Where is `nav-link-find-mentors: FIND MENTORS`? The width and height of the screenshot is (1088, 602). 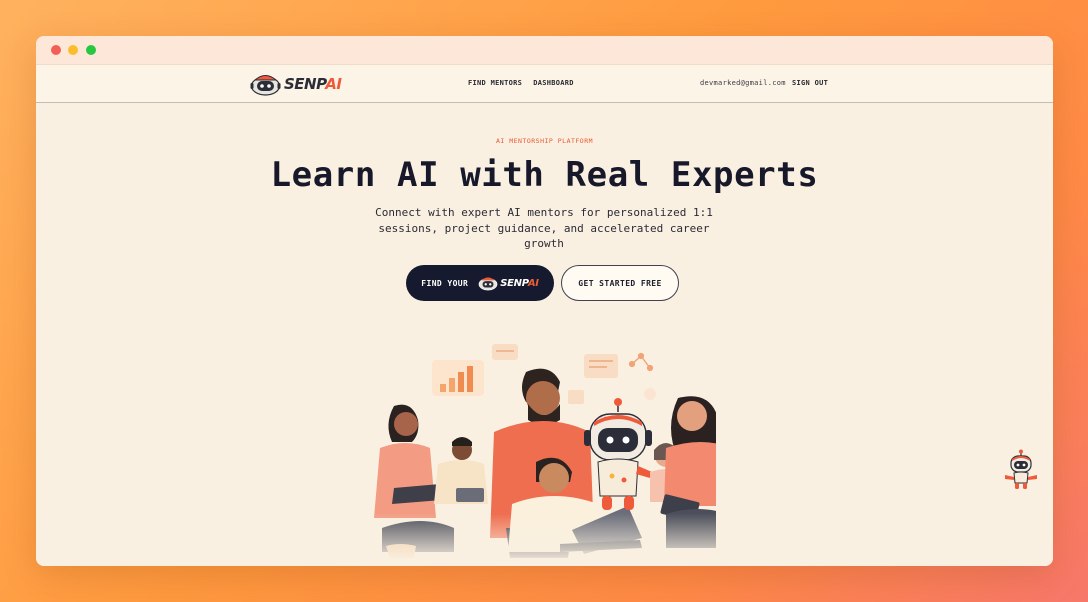 nav-link-find-mentors: FIND MENTORS is located at coordinates (495, 83).